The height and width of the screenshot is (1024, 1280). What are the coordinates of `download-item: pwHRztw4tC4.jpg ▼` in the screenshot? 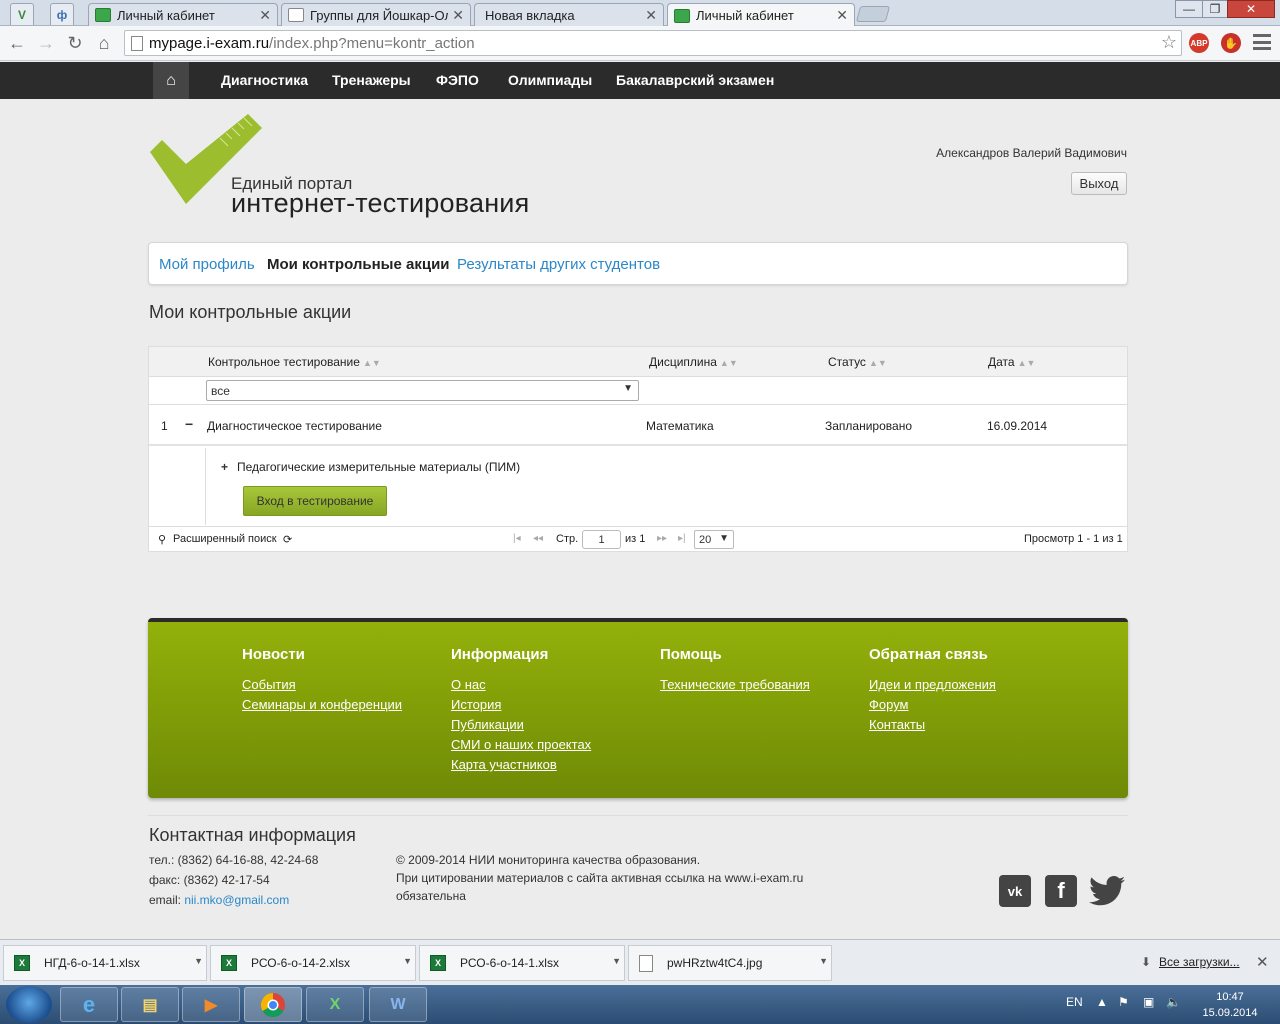 It's located at (730, 963).